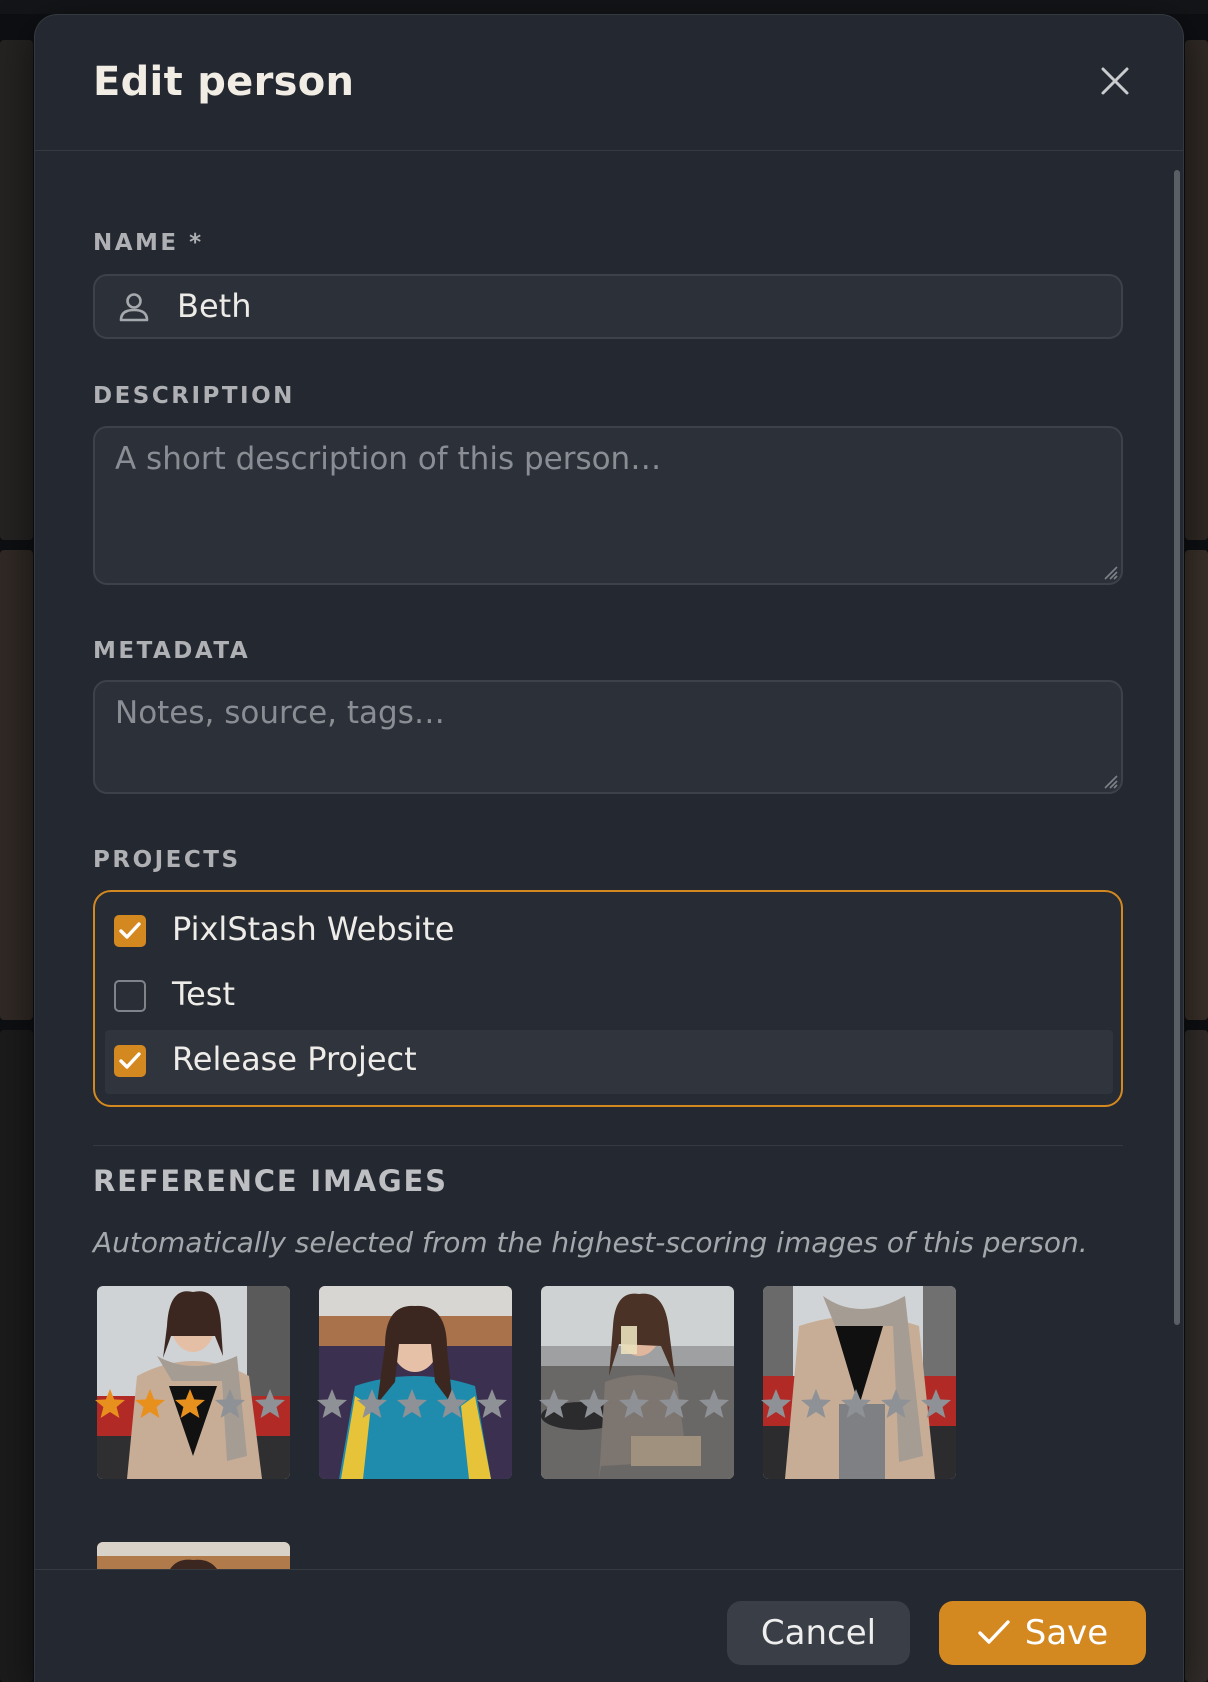 This screenshot has height=1682, width=1208. I want to click on name-input: Beth, so click(214, 306).